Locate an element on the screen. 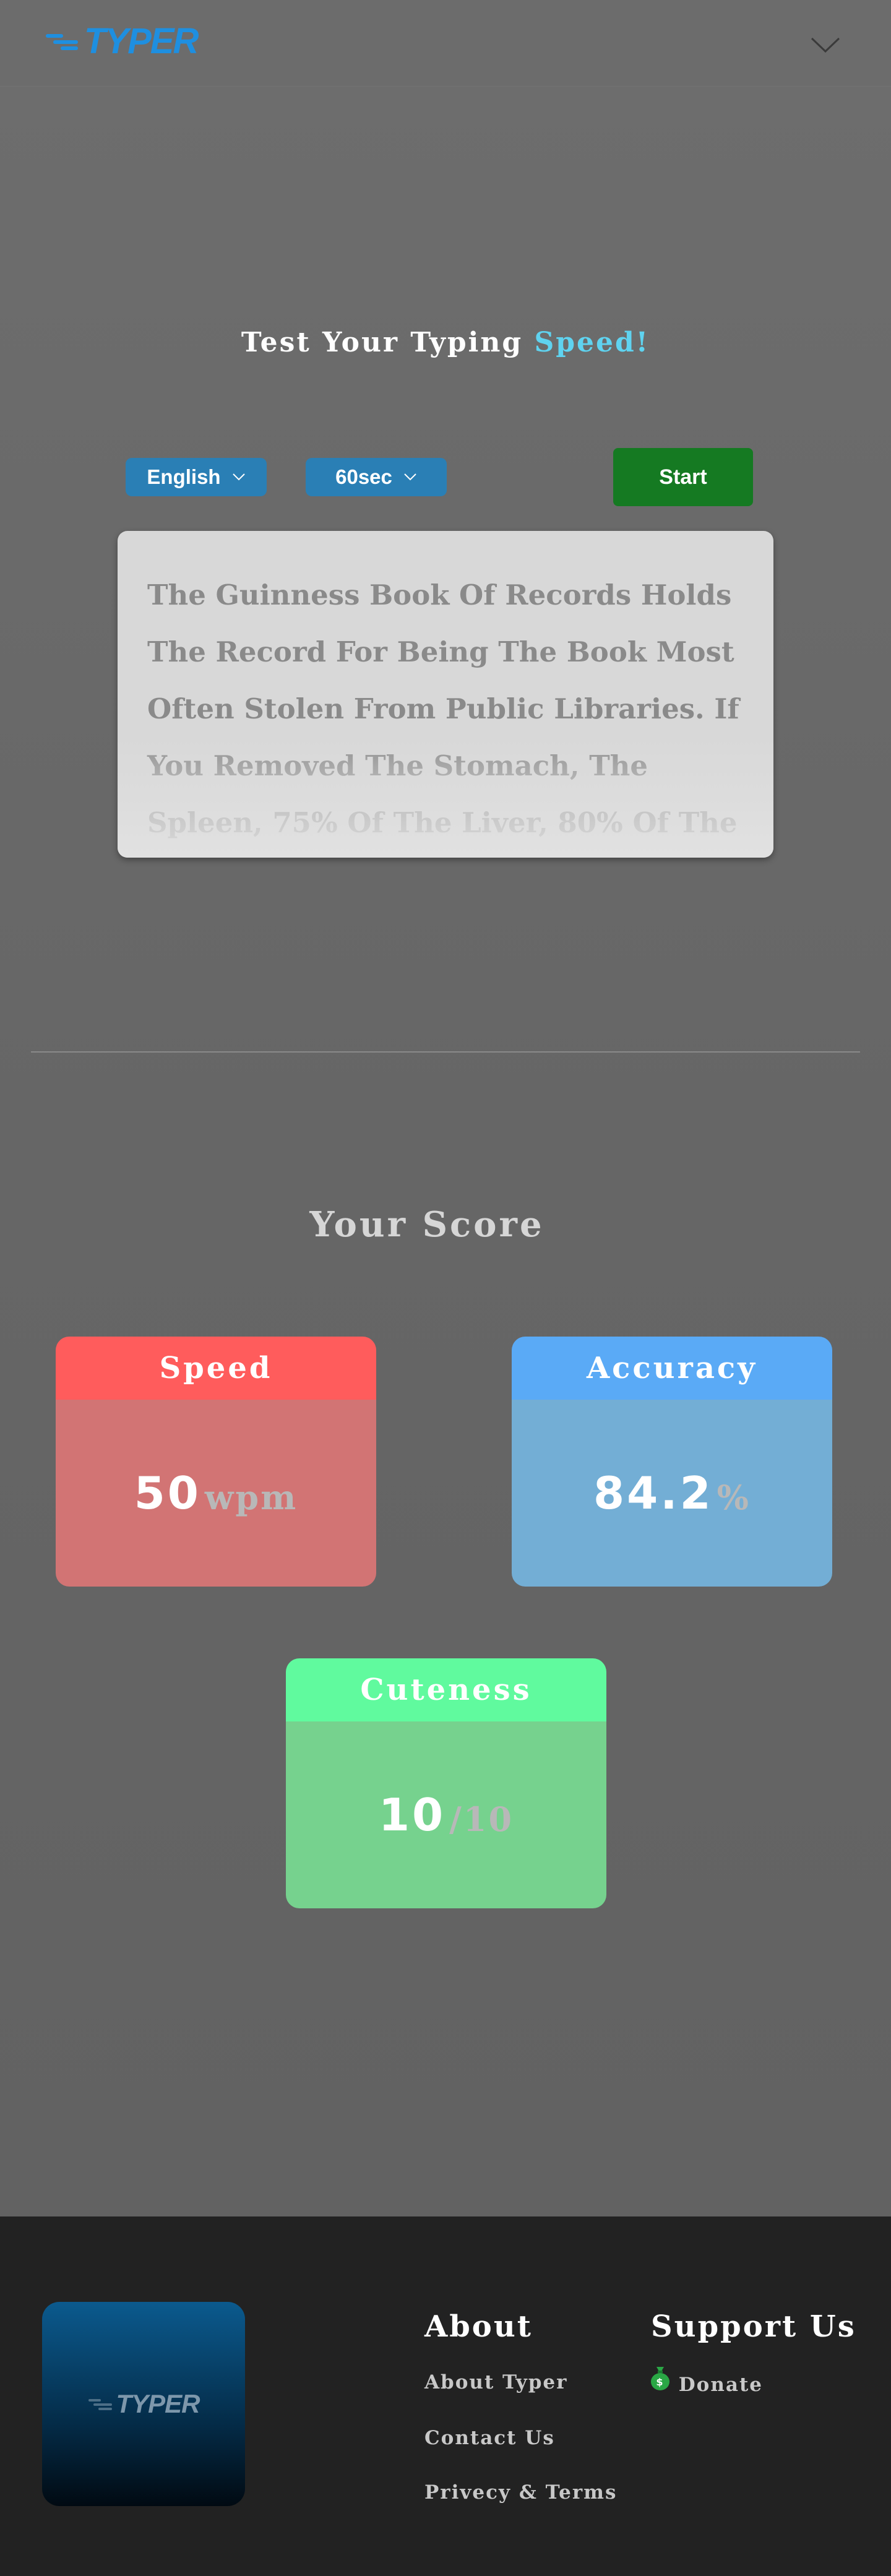  money-bag-icon: $ is located at coordinates (660, 2378).